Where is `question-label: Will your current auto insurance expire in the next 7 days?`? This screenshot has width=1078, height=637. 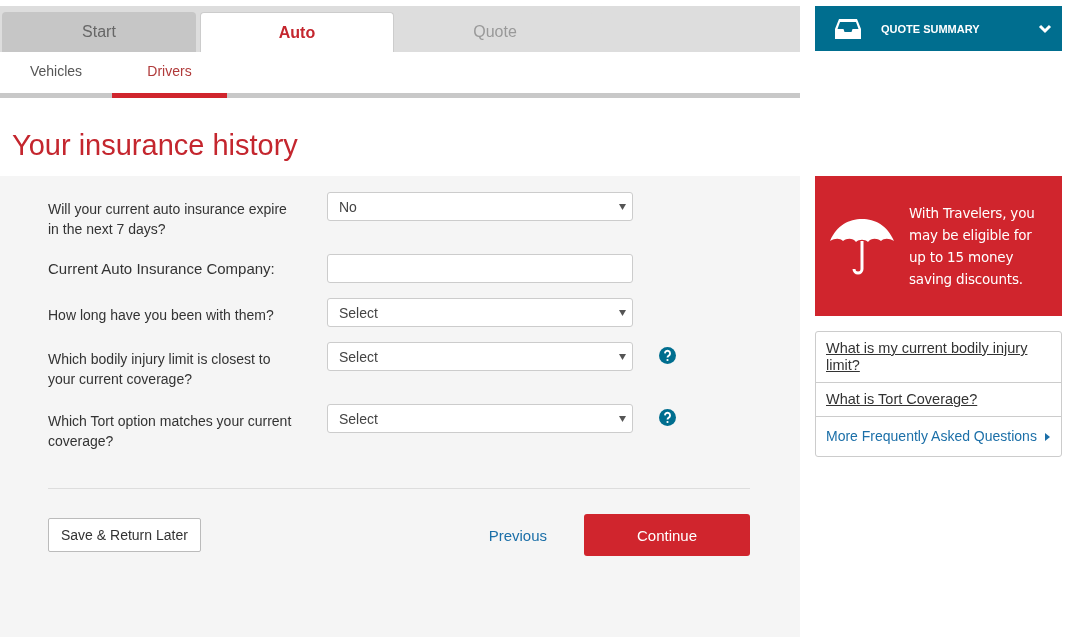 question-label: Will your current auto insurance expire in the next 7 days? is located at coordinates (168, 219).